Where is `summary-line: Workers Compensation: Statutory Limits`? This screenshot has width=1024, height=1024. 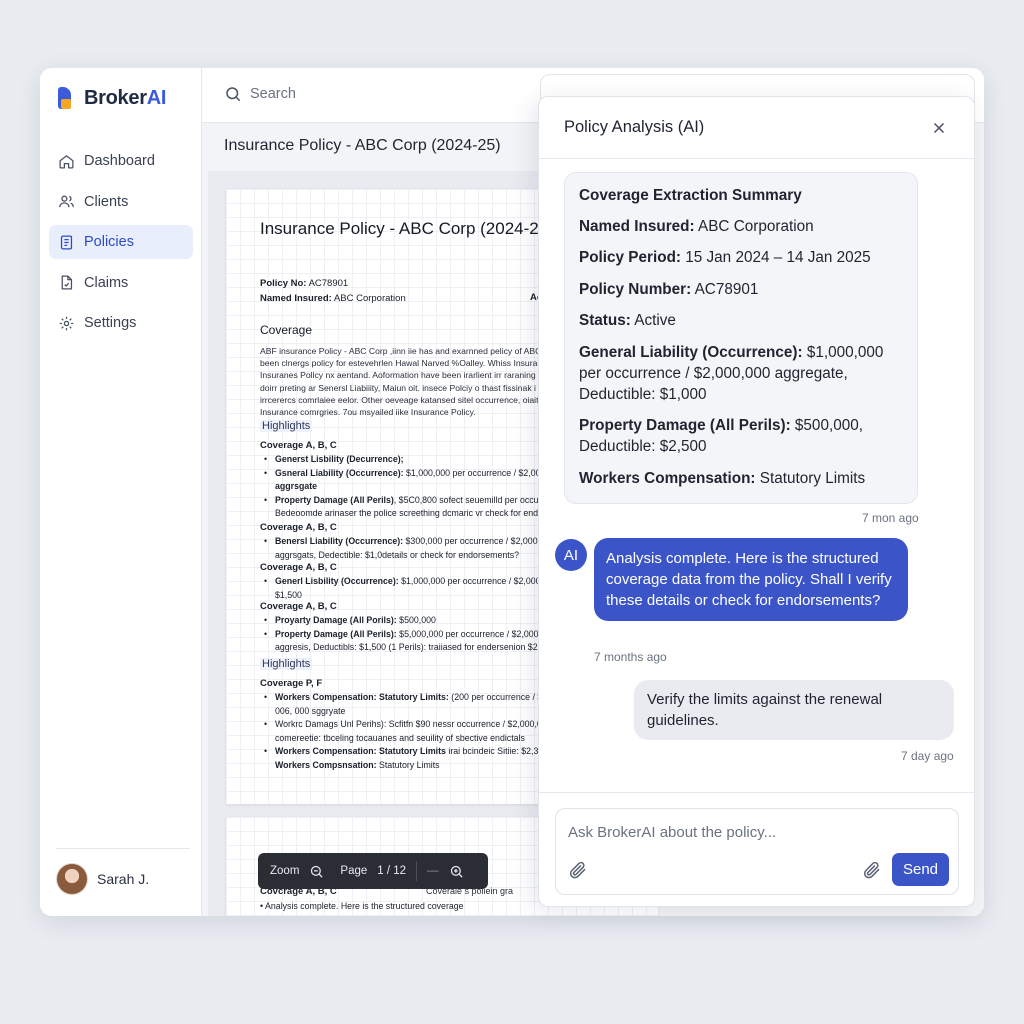 summary-line: Workers Compensation: Statutory Limits is located at coordinates (722, 478).